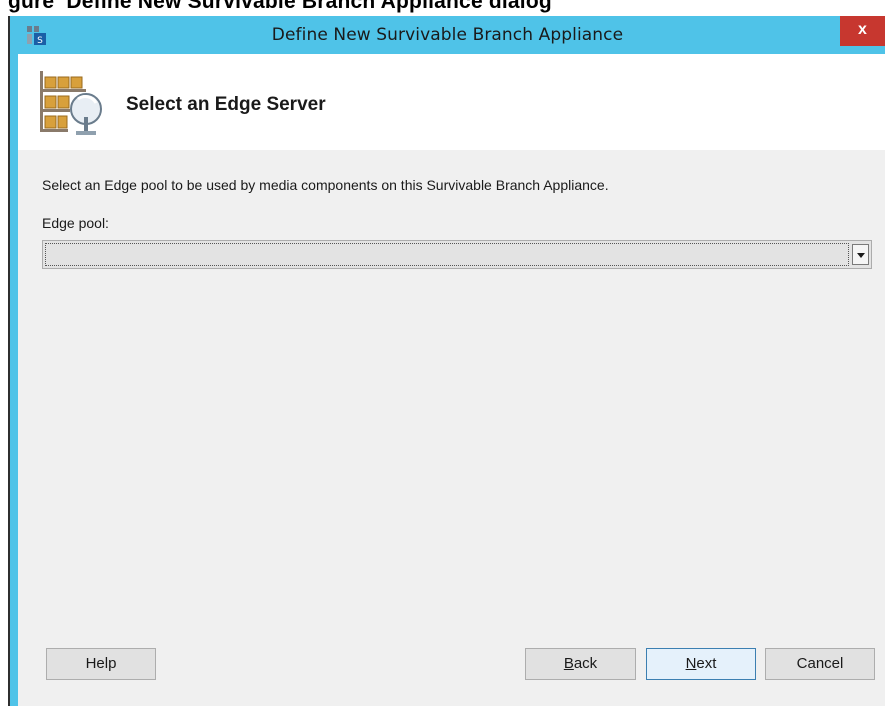  Describe the element at coordinates (820, 664) in the screenshot. I see `cancel-button: Cancel` at that location.